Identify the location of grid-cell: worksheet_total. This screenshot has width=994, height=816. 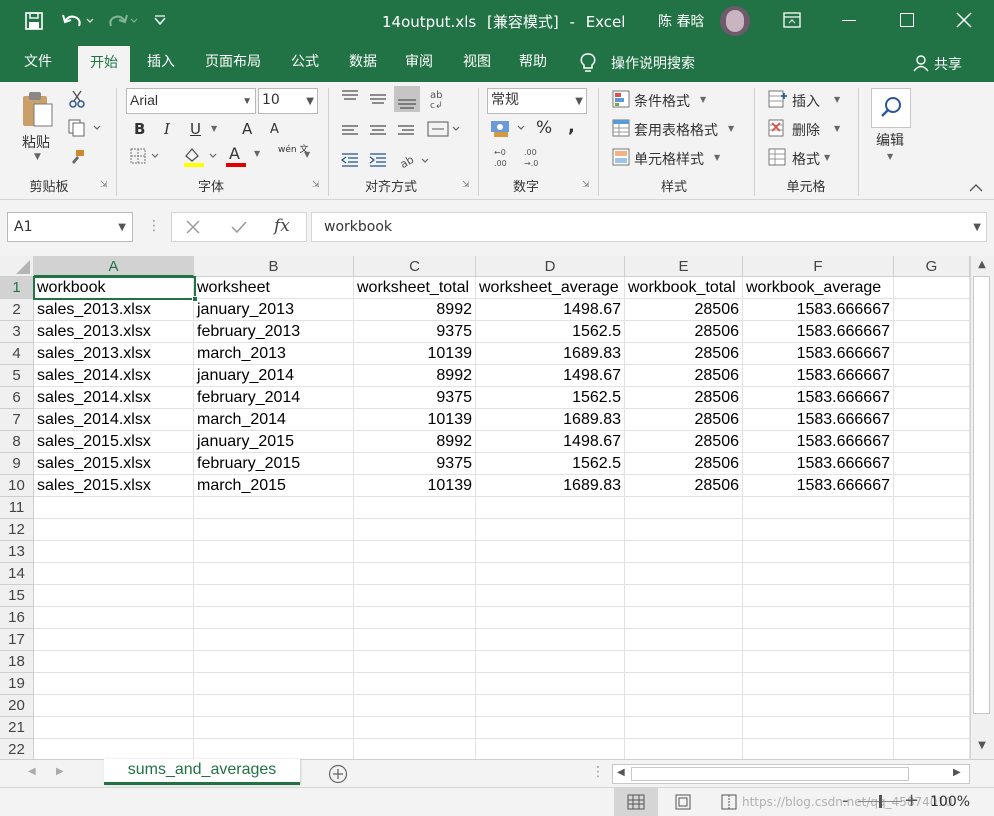
(415, 288).